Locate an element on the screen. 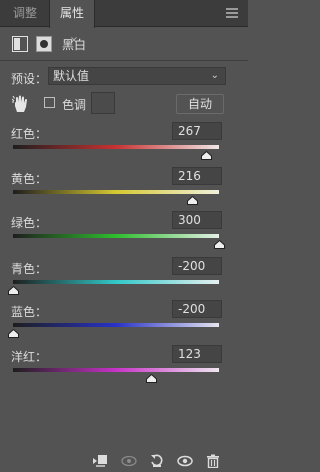 The image size is (320, 472). tab-properties: 属性× is located at coordinates (72, 23).